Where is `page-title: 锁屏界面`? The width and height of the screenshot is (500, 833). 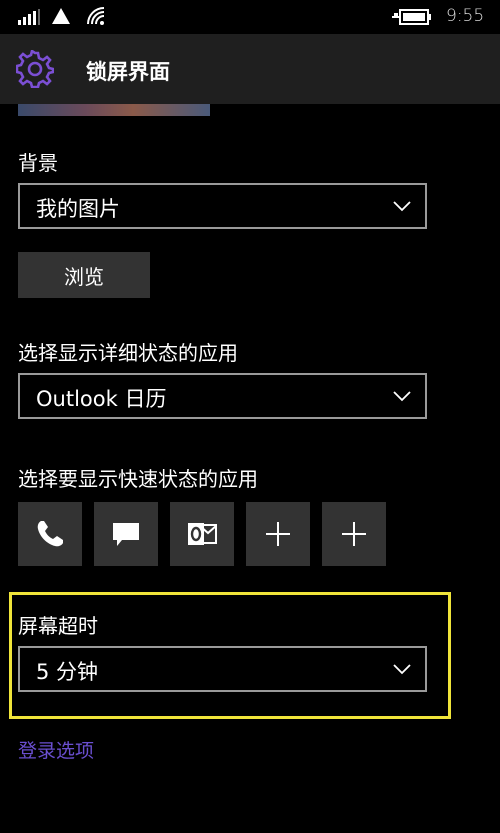
page-title: 锁屏界面 is located at coordinates (128, 72).